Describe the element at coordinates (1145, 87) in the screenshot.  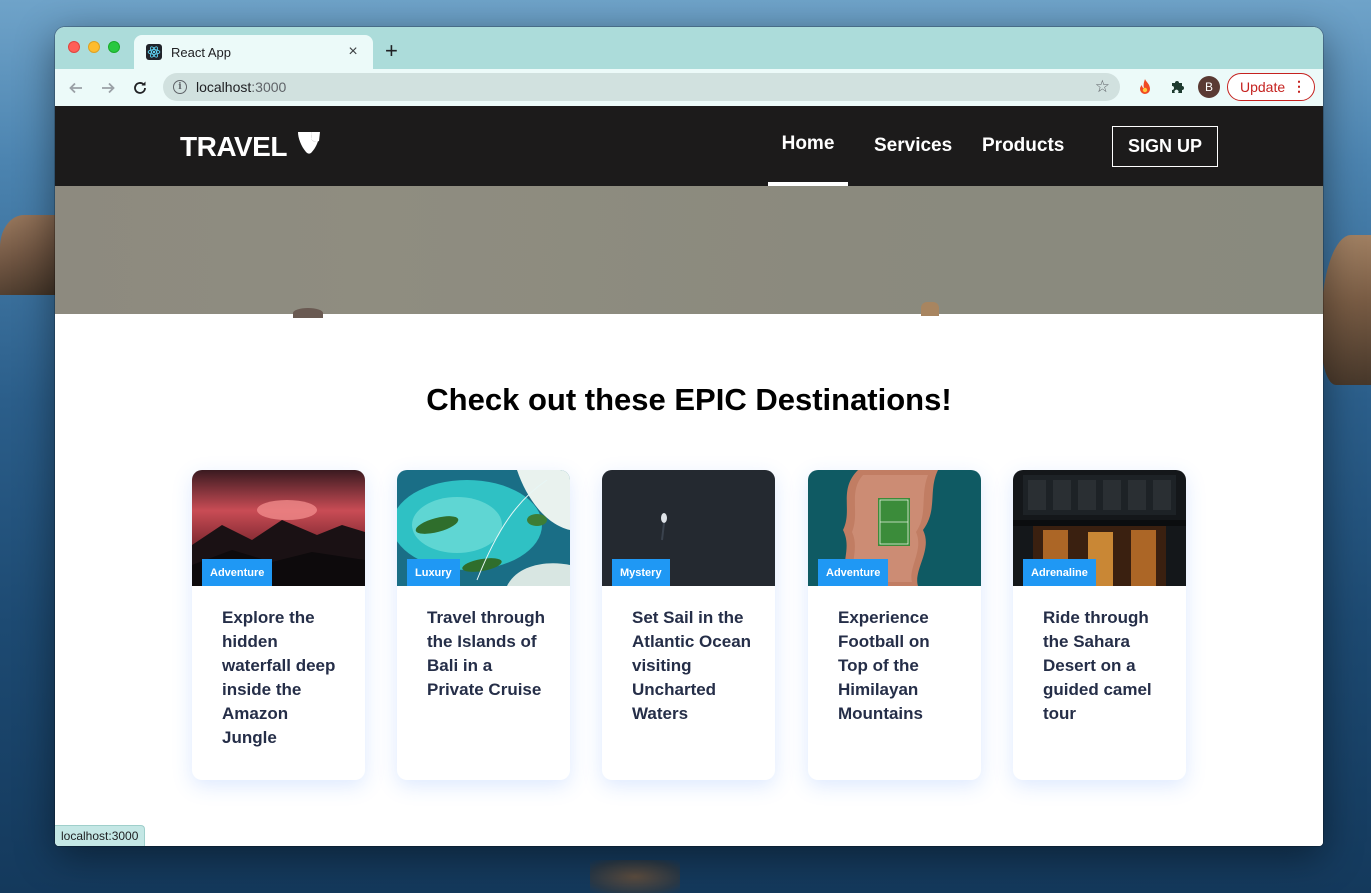
I see `fire-extension-icon` at that location.